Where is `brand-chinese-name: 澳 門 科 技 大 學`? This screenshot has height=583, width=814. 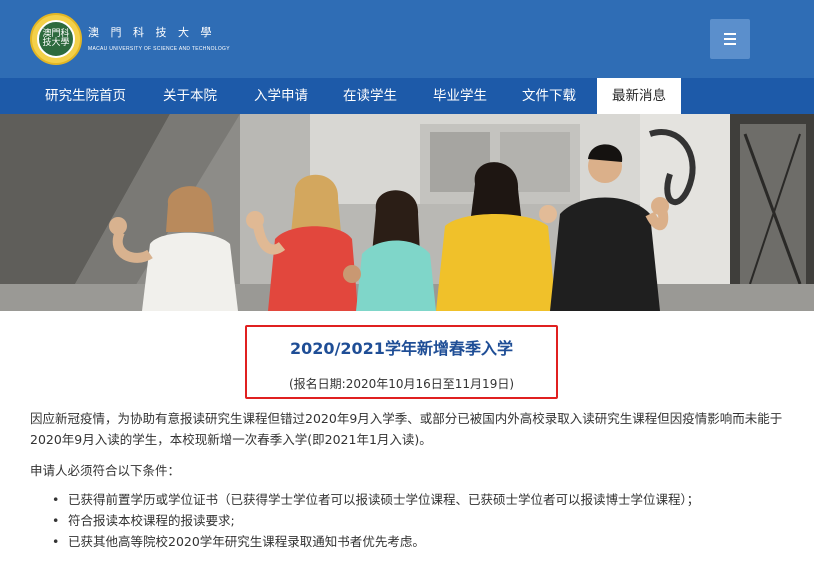 brand-chinese-name: 澳 門 科 技 大 學 is located at coordinates (152, 32).